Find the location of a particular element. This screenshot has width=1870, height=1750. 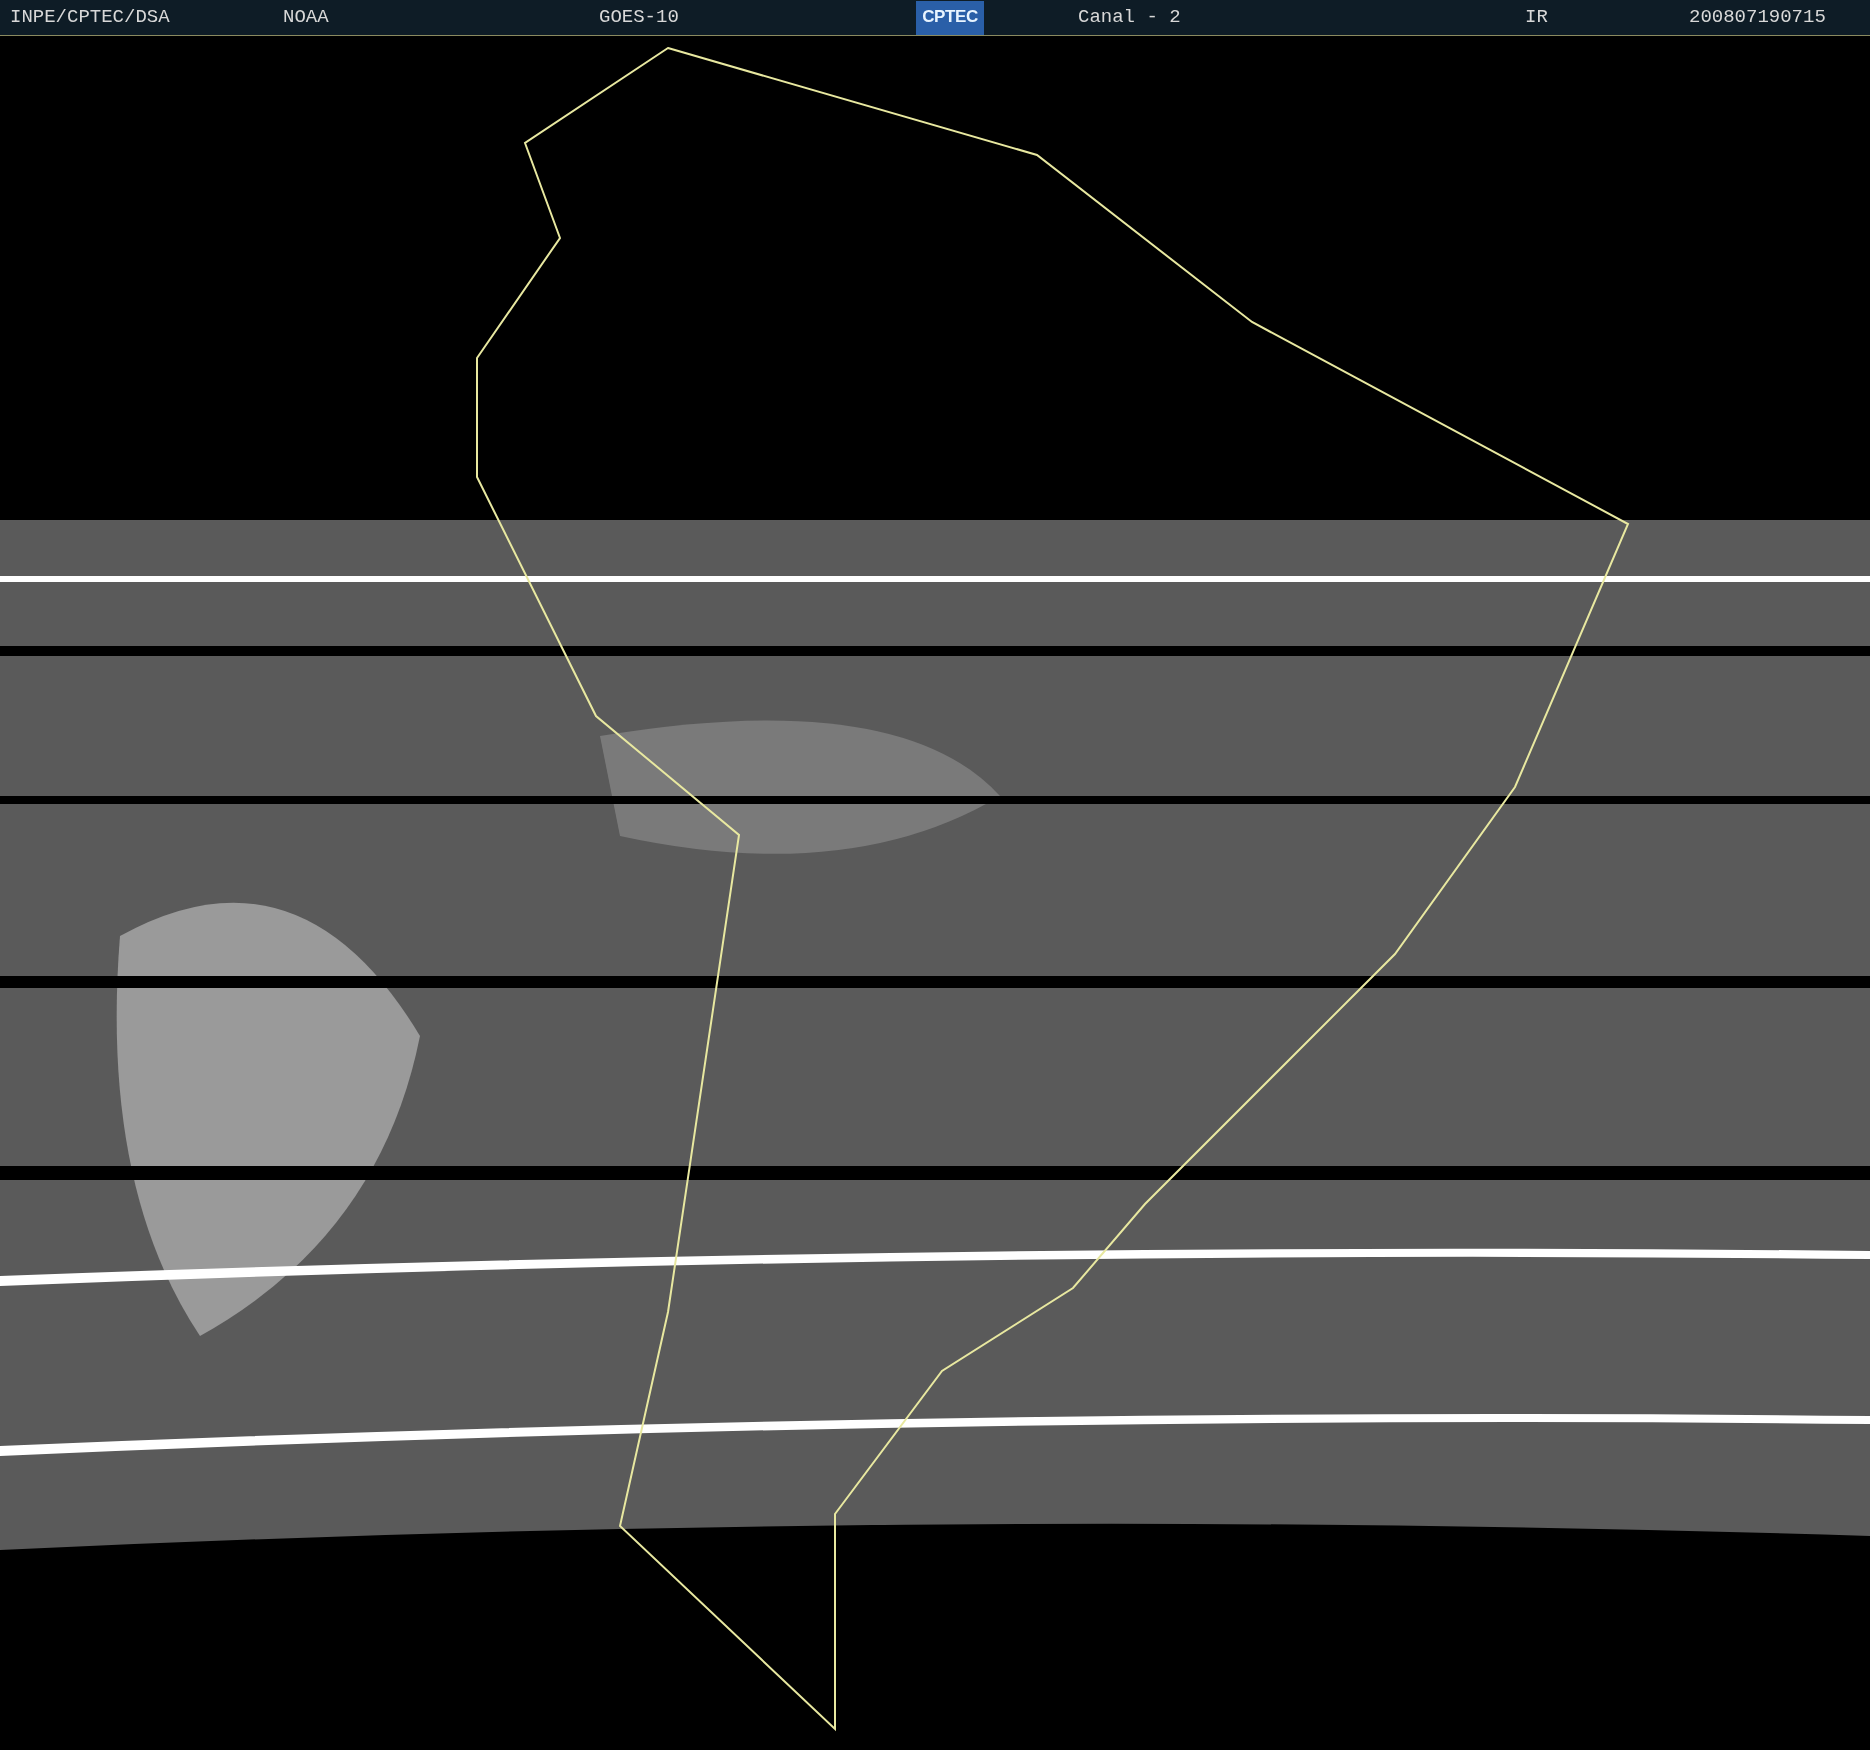

header-label: Canal - 2 is located at coordinates (1129, 18).